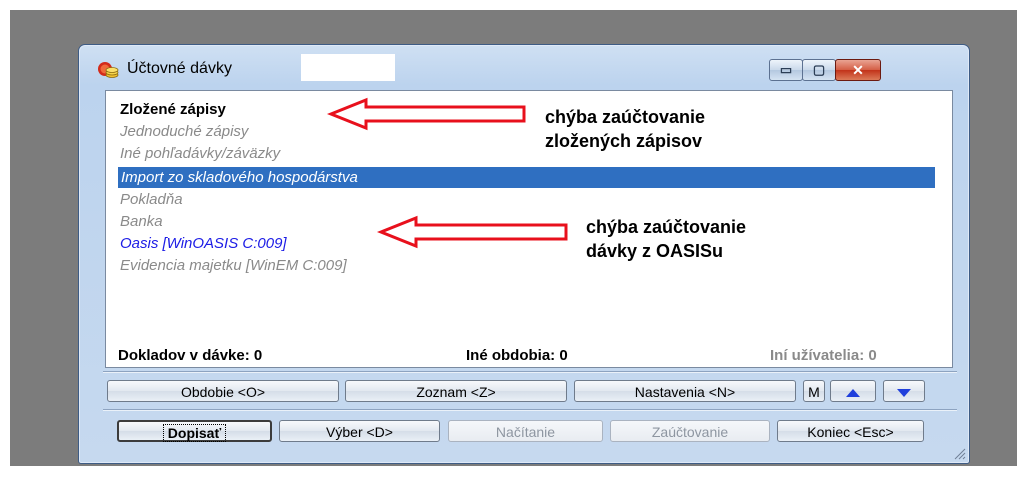 The width and height of the screenshot is (1021, 479). I want to click on list-button: Zoznam <Z>, so click(456, 391).